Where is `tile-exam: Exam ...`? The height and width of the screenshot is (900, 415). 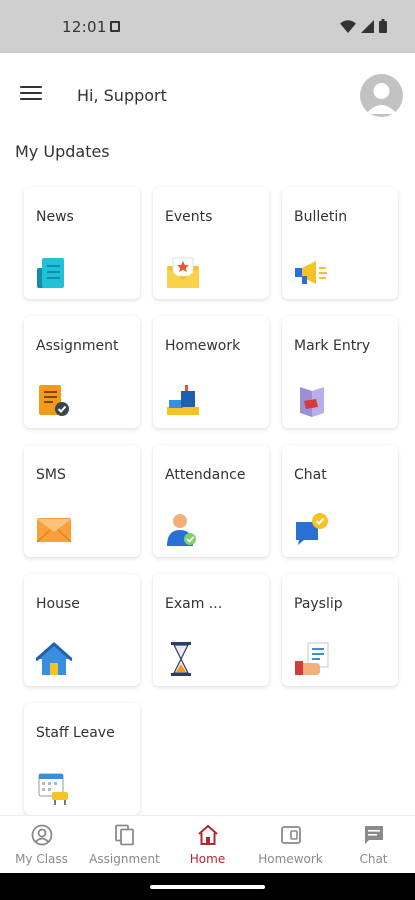
tile-exam: Exam ... is located at coordinates (211, 630).